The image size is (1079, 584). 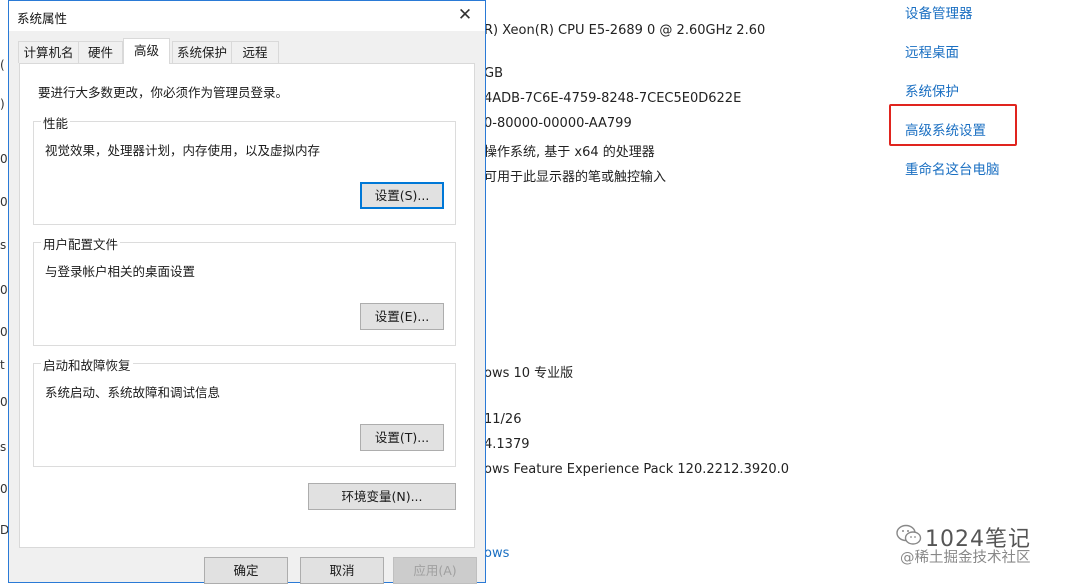 I want to click on product-id-value: 0-80000-00000-AA799, so click(x=558, y=123).